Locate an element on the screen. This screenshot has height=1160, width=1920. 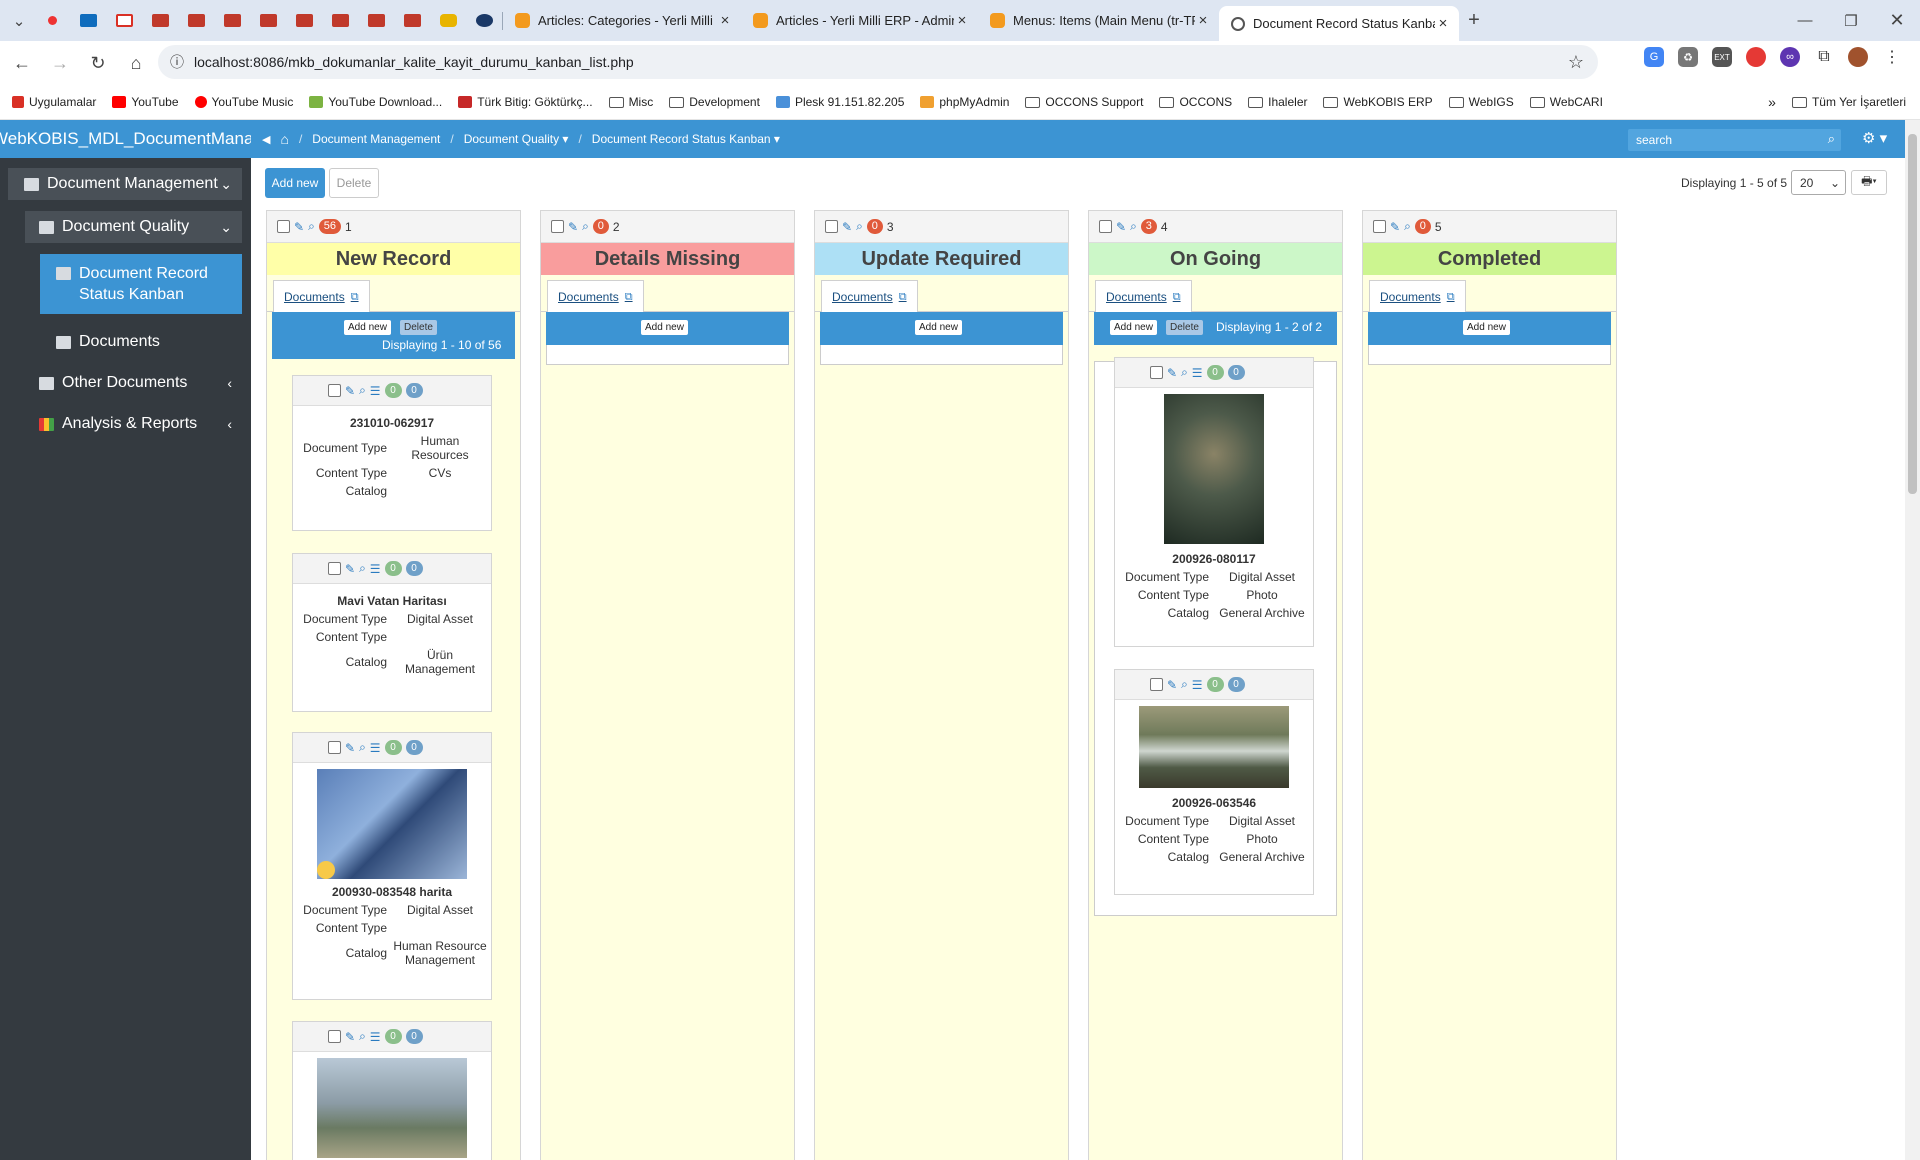
sidebar-item-document-management: Document Management ⌄ is located at coordinates (125, 184).